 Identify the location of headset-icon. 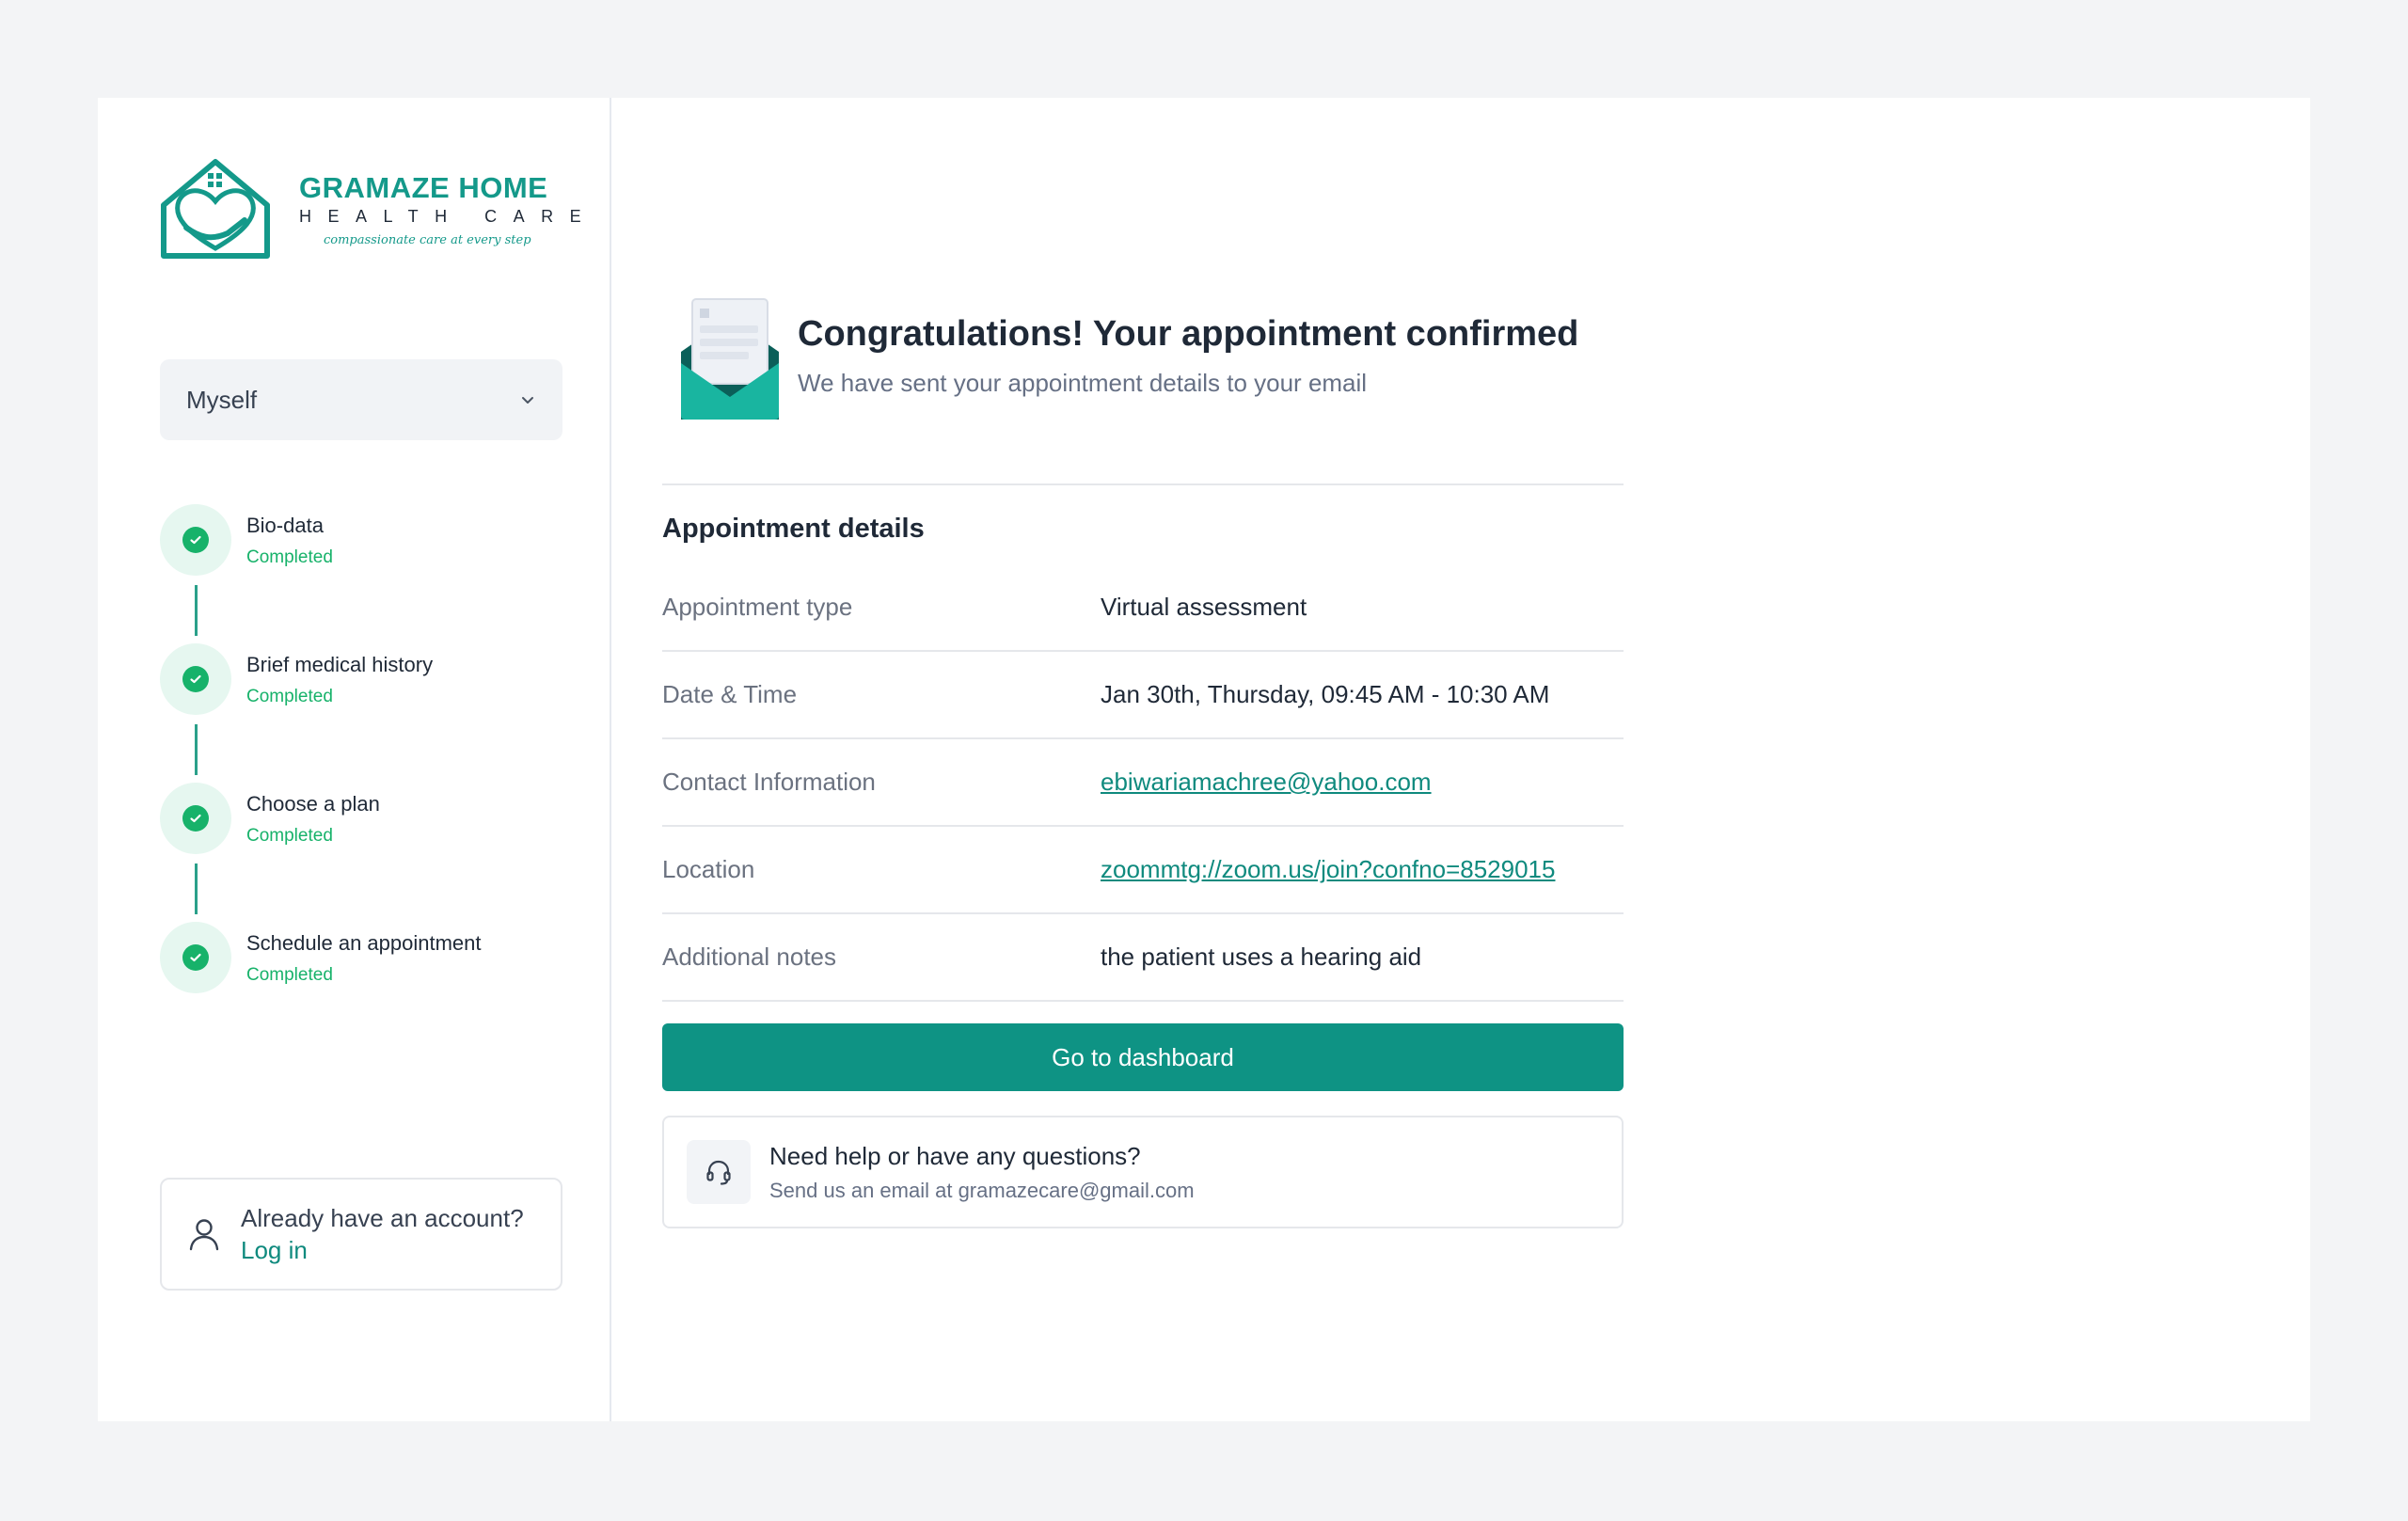
(719, 1172).